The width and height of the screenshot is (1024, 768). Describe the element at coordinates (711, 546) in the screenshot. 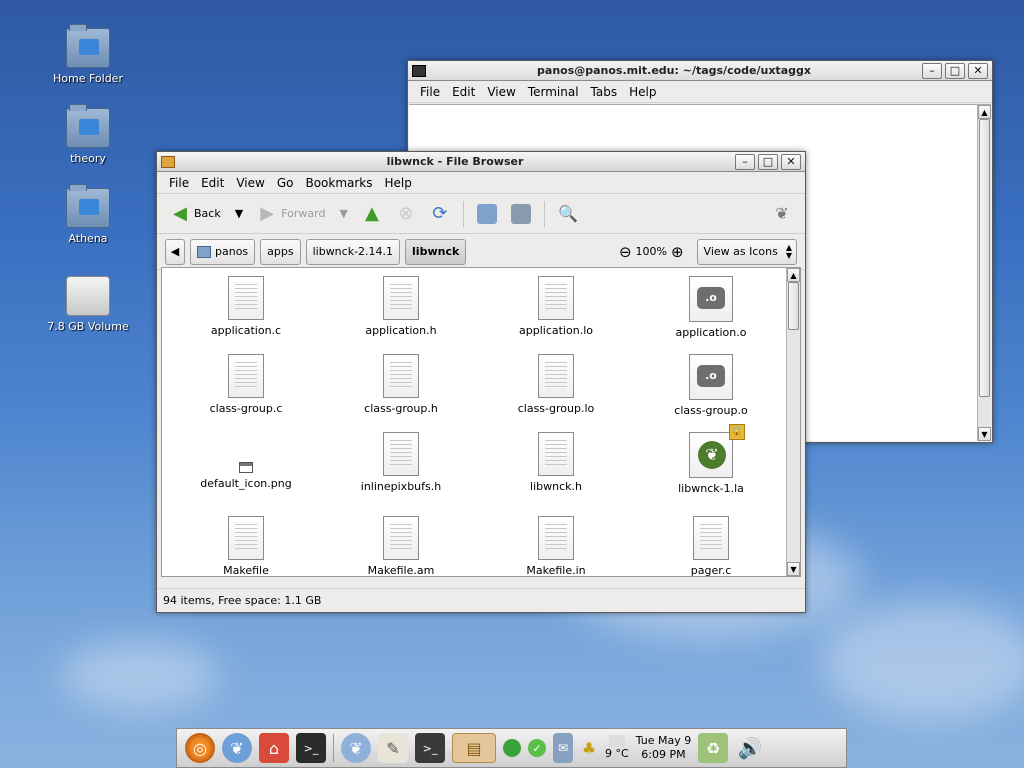

I see `file-item: pager.c` at that location.